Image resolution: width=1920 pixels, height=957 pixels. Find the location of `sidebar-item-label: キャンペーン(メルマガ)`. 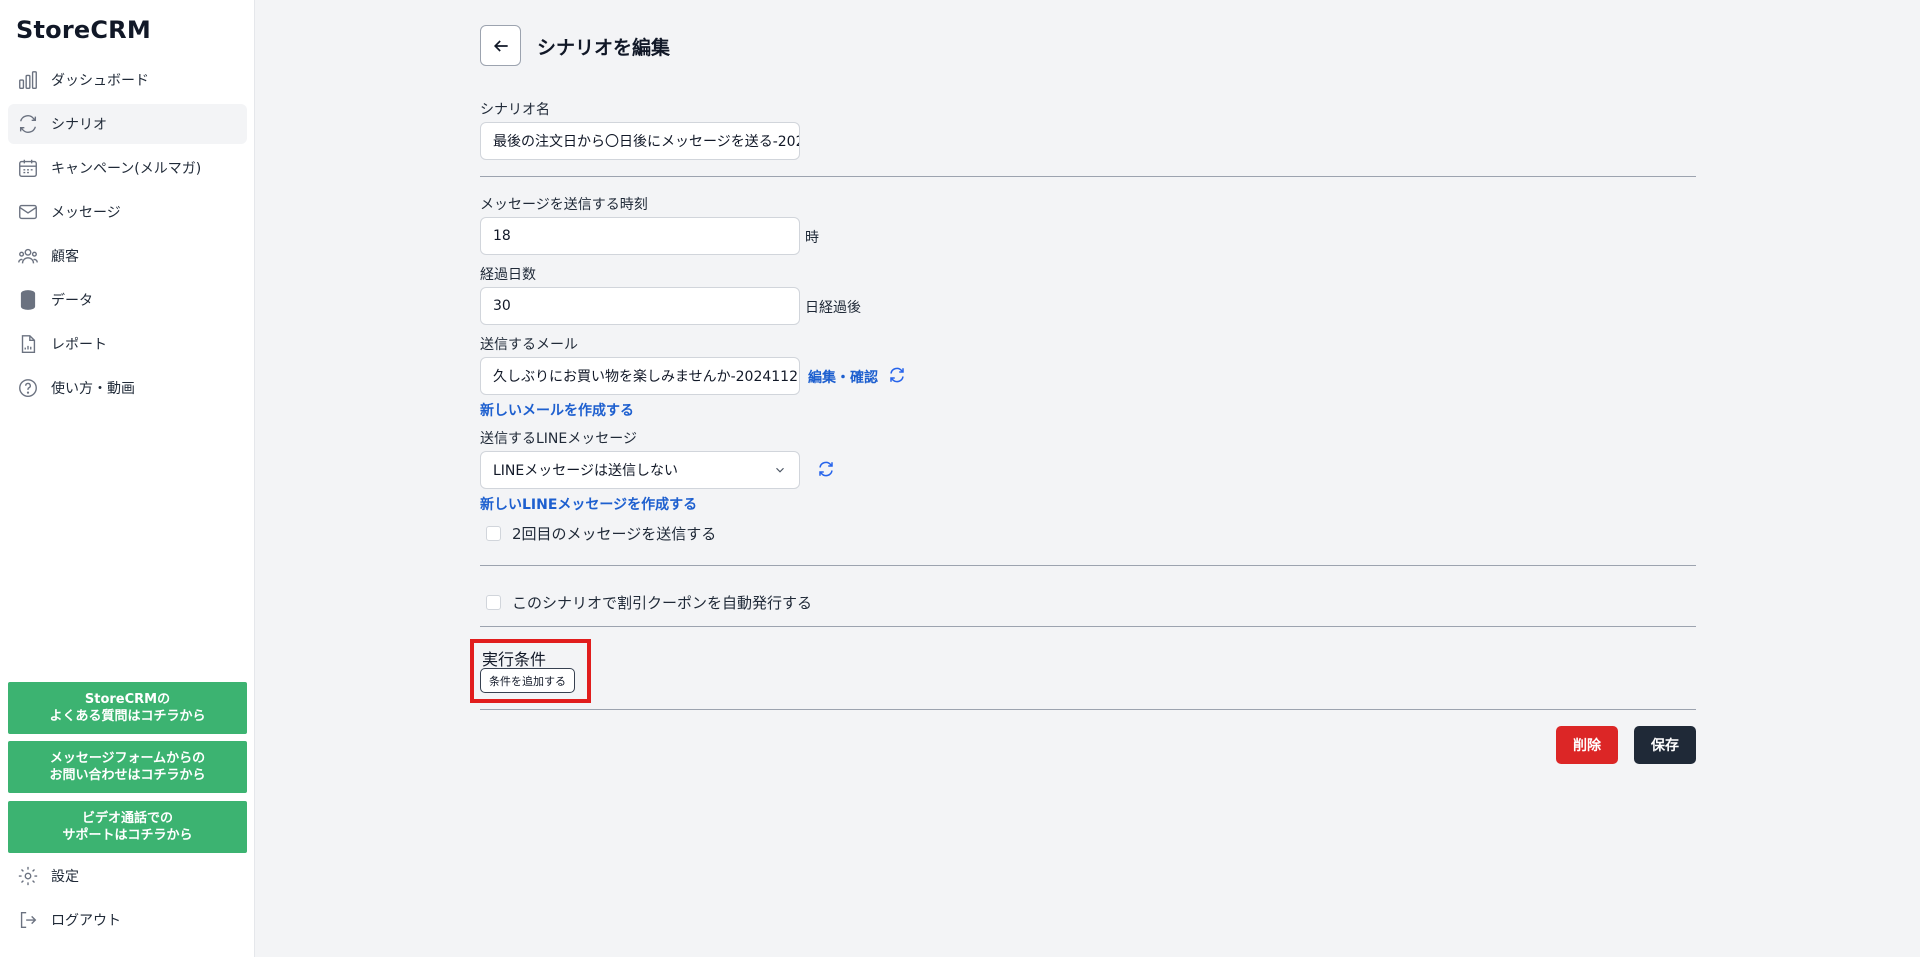

sidebar-item-label: キャンペーン(メルマガ) is located at coordinates (126, 169).